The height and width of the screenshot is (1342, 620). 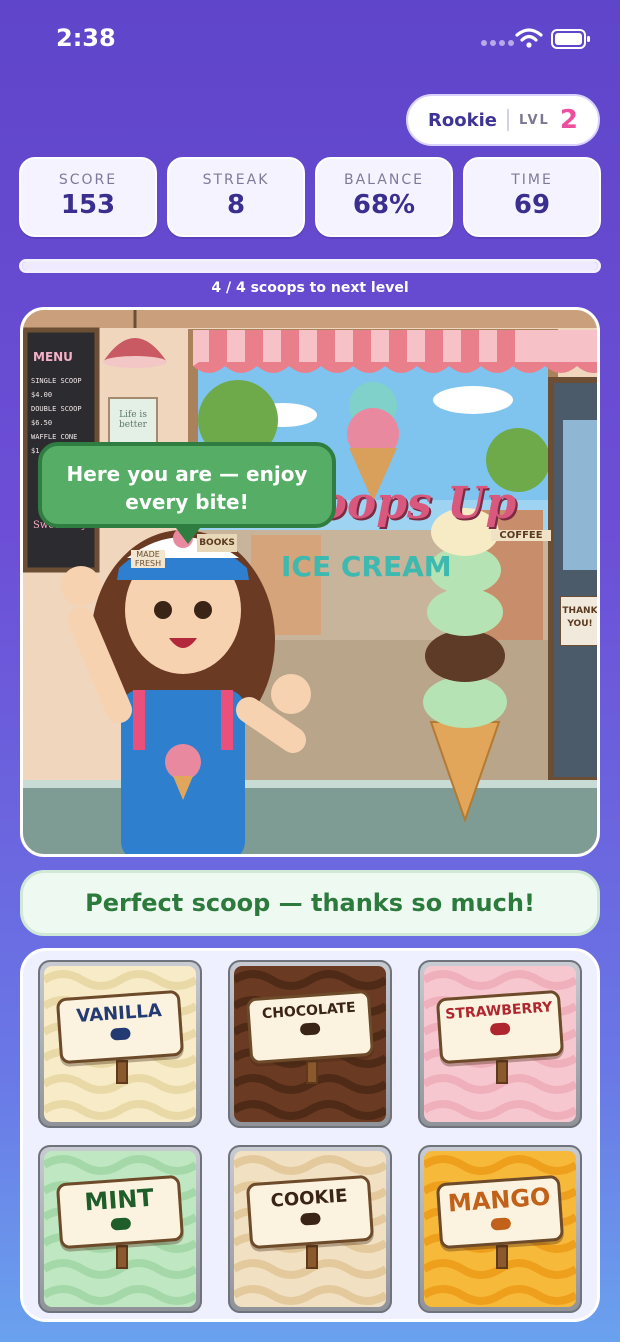 I want to click on battery-icon, so click(x=570, y=39).